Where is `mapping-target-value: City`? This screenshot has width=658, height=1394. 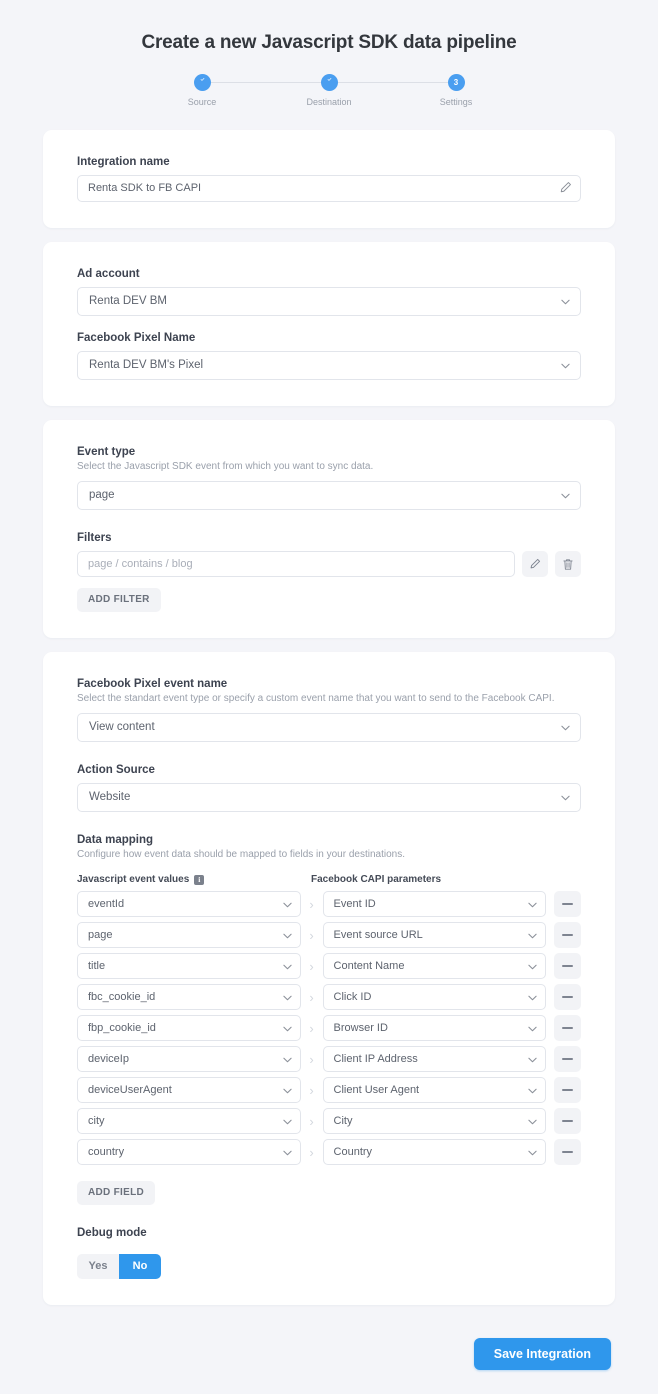
mapping-target-value: City is located at coordinates (343, 1121).